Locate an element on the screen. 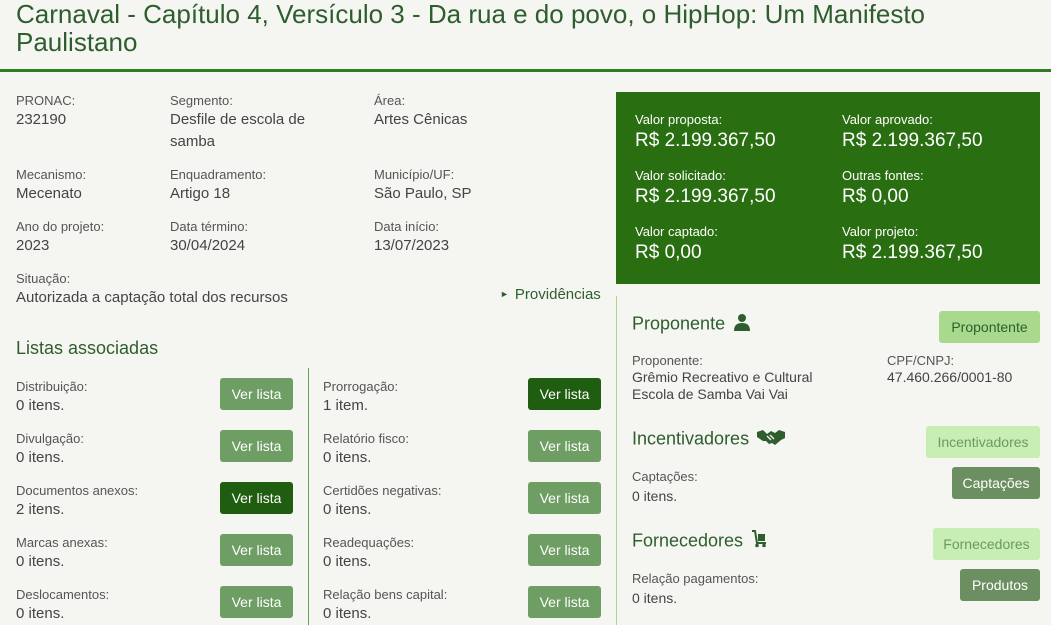 The image size is (1051, 625). valor-captado-label: Valor captado: is located at coordinates (676, 231).